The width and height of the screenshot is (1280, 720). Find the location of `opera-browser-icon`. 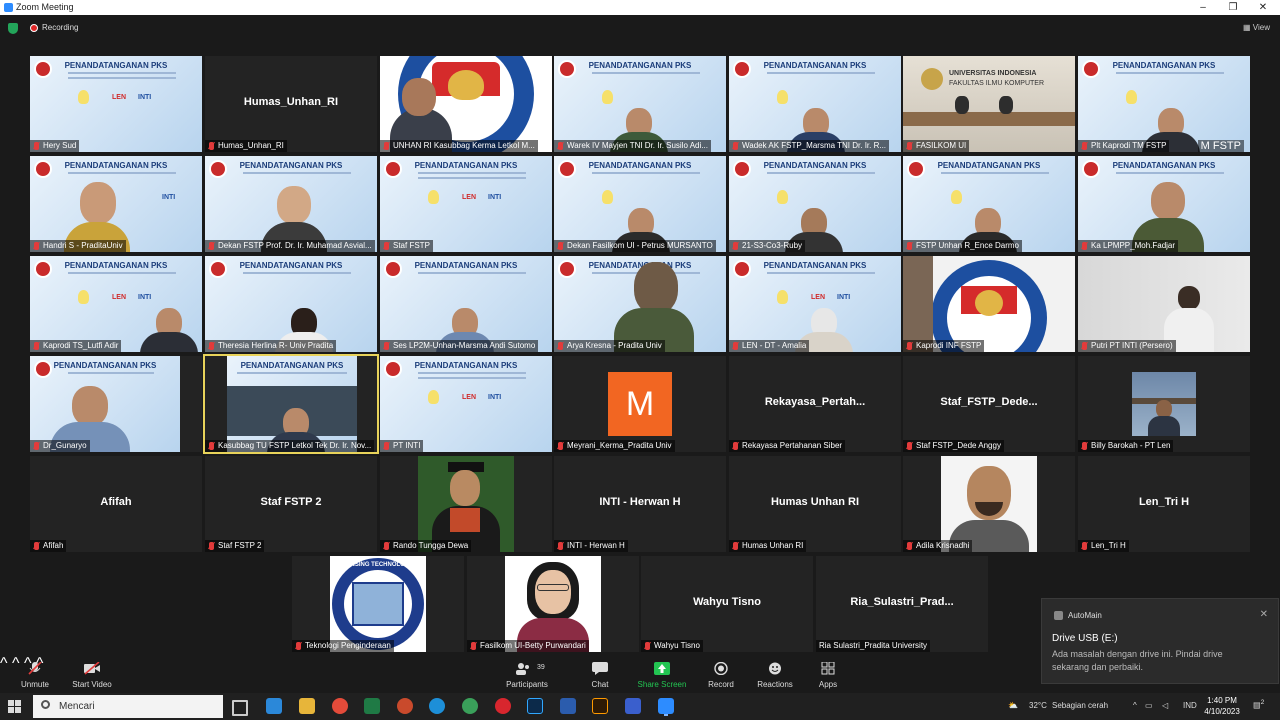

opera-browser-icon is located at coordinates (503, 706).